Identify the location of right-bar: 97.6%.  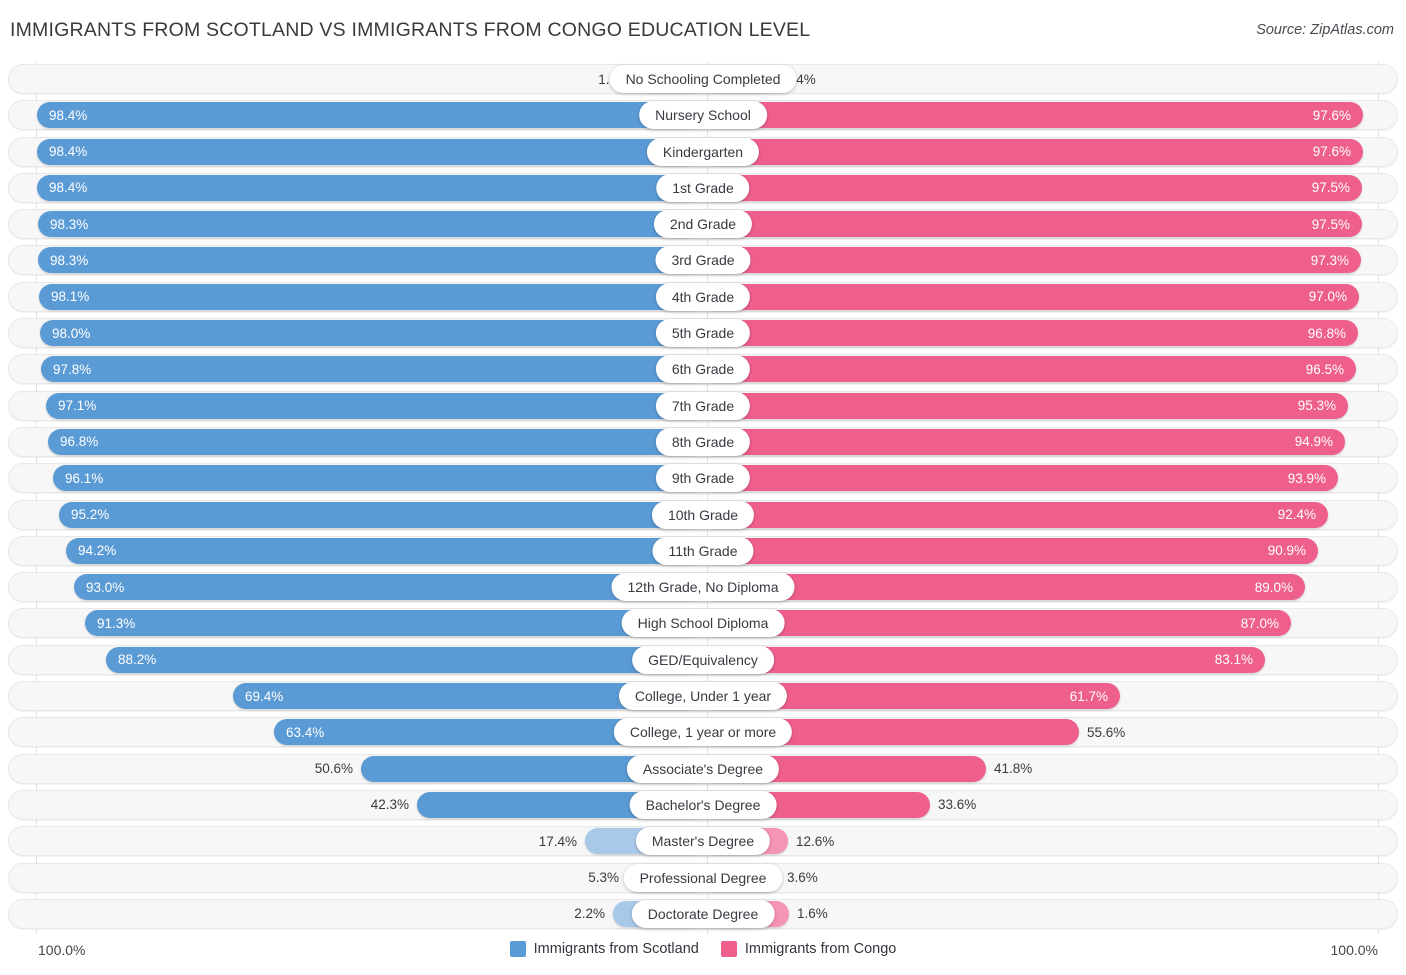
(1033, 115).